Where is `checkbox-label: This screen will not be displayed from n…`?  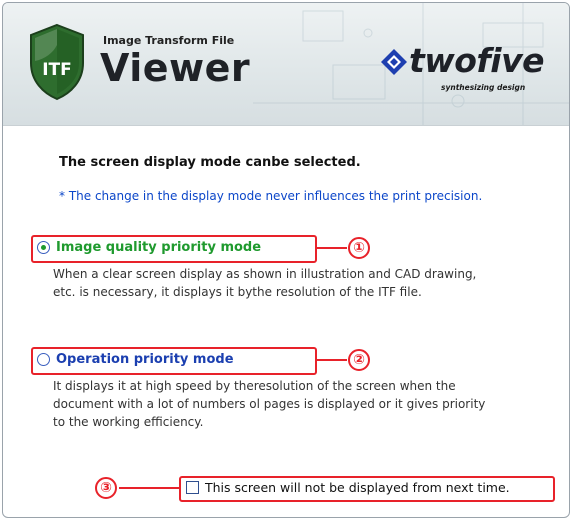
checkbox-label: This screen will not be displayed from n… is located at coordinates (357, 487).